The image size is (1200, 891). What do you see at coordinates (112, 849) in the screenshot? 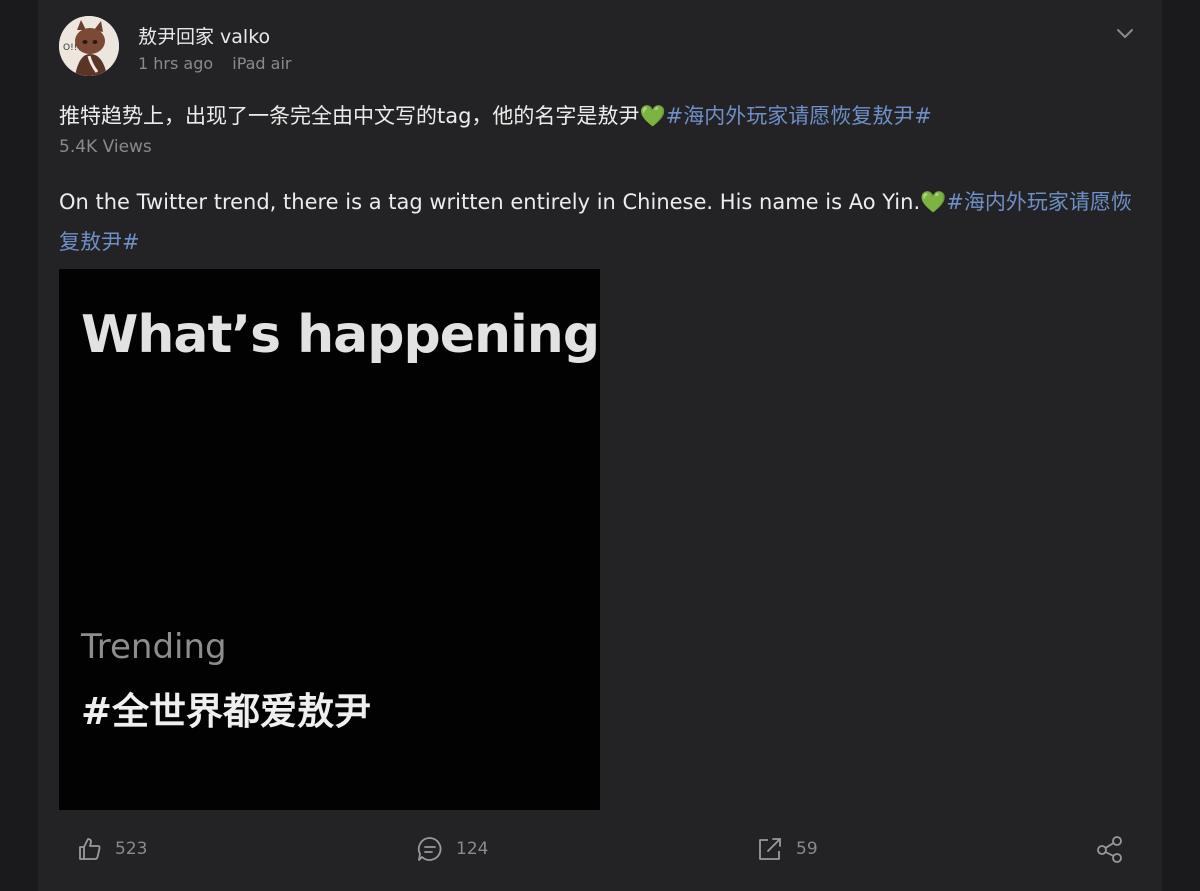
I see `like-button: 523` at bounding box center [112, 849].